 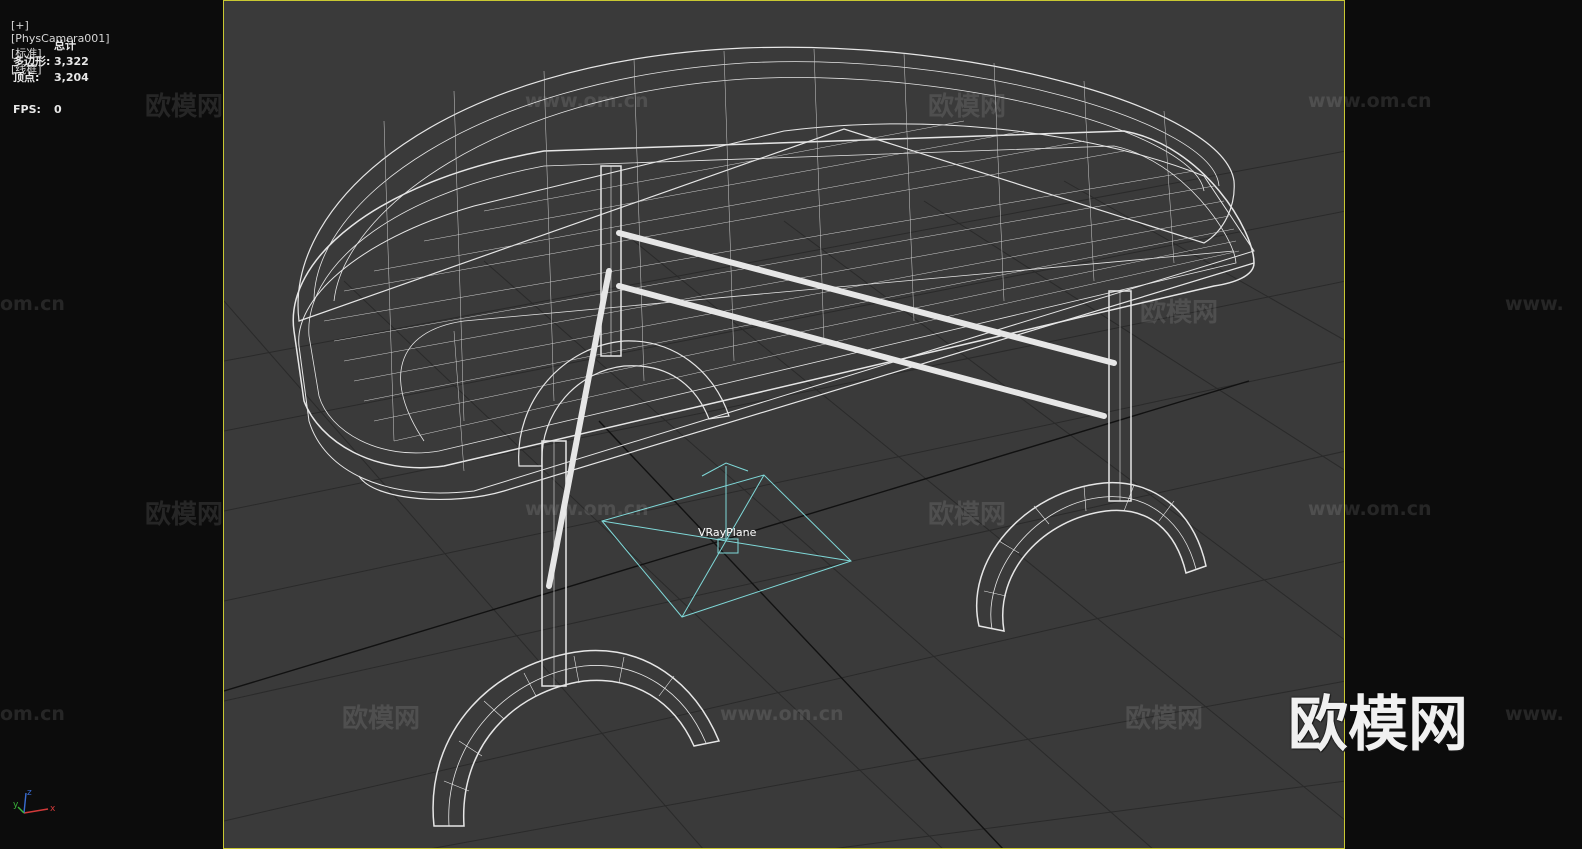 I want to click on fps-value: 0, so click(x=58, y=109).